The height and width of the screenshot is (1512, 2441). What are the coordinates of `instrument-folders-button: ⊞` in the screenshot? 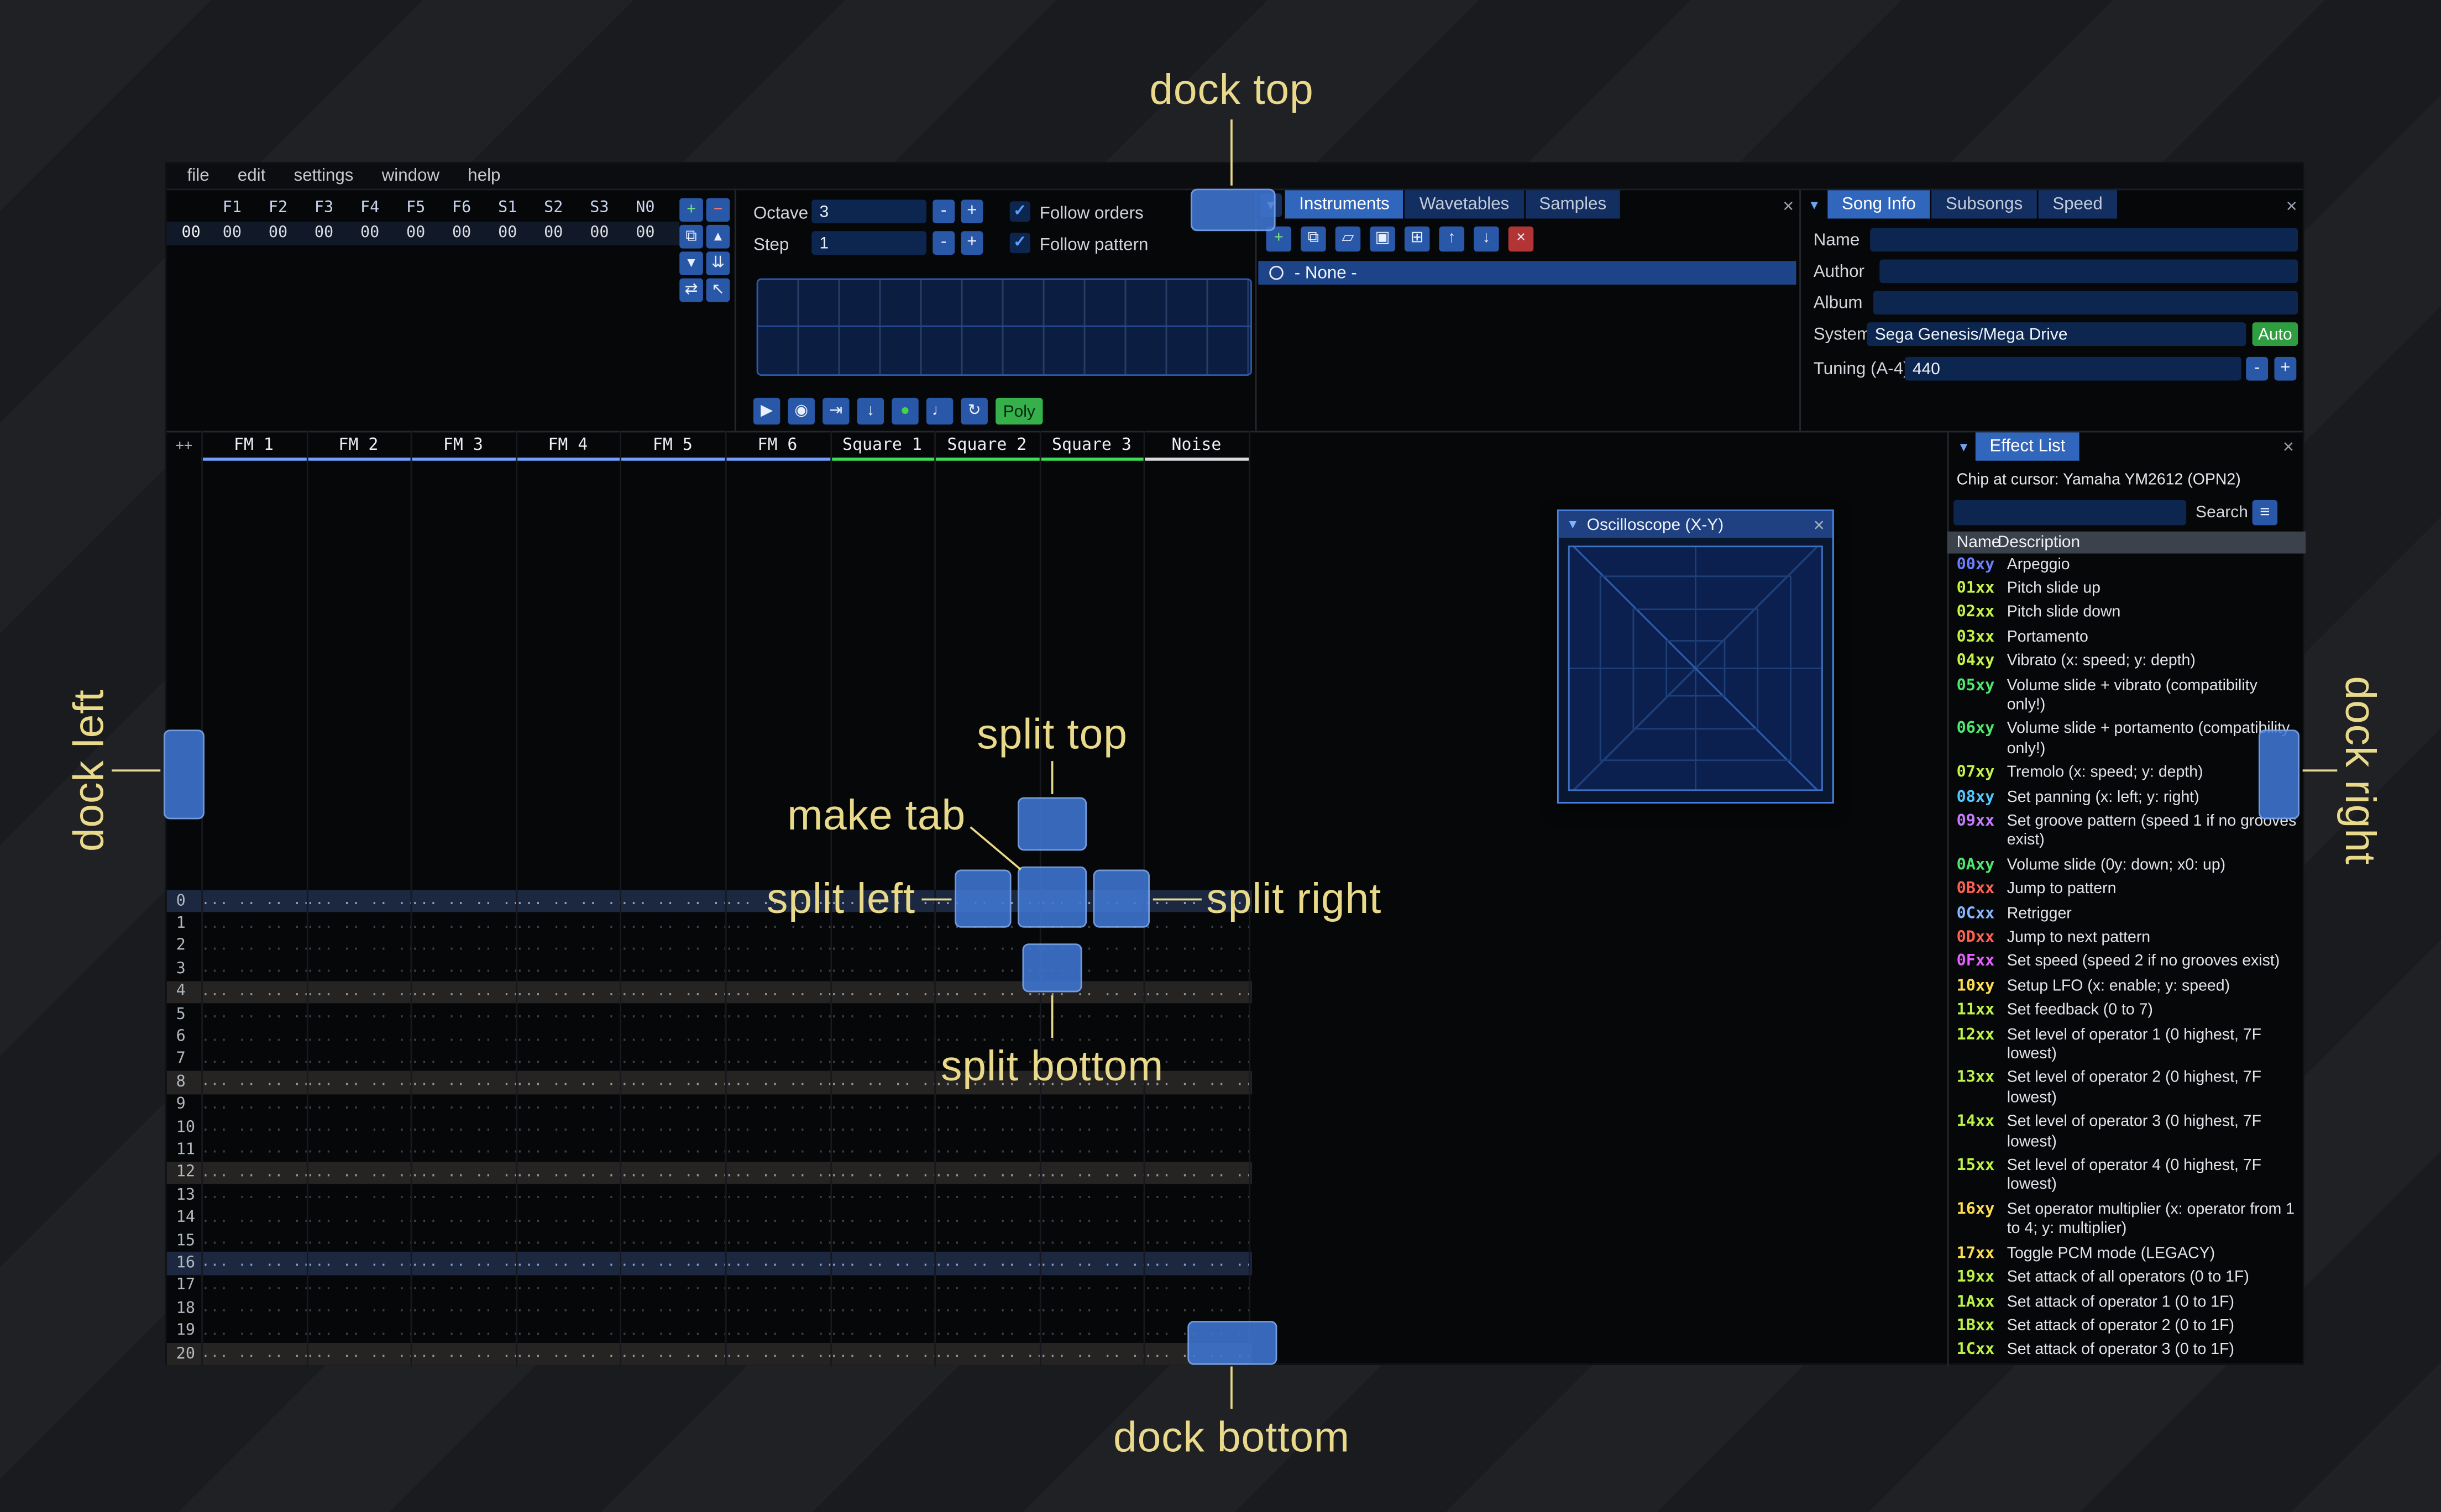 It's located at (1417, 239).